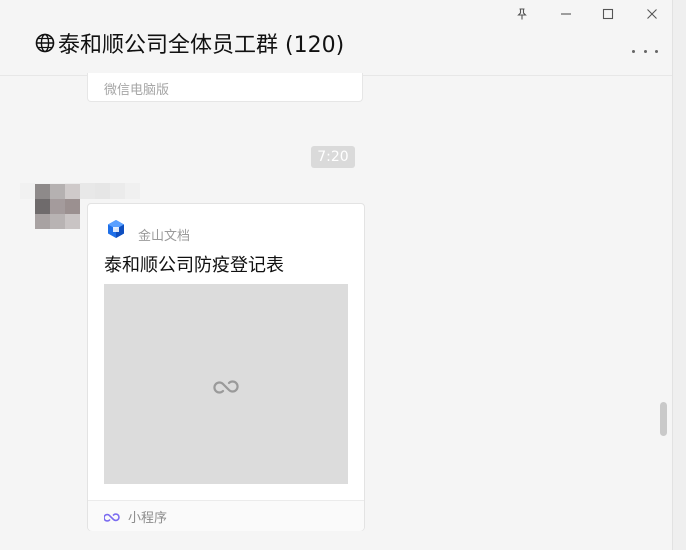 Image resolution: width=686 pixels, height=550 pixels. I want to click on mini-program-thumbnail, so click(226, 384).